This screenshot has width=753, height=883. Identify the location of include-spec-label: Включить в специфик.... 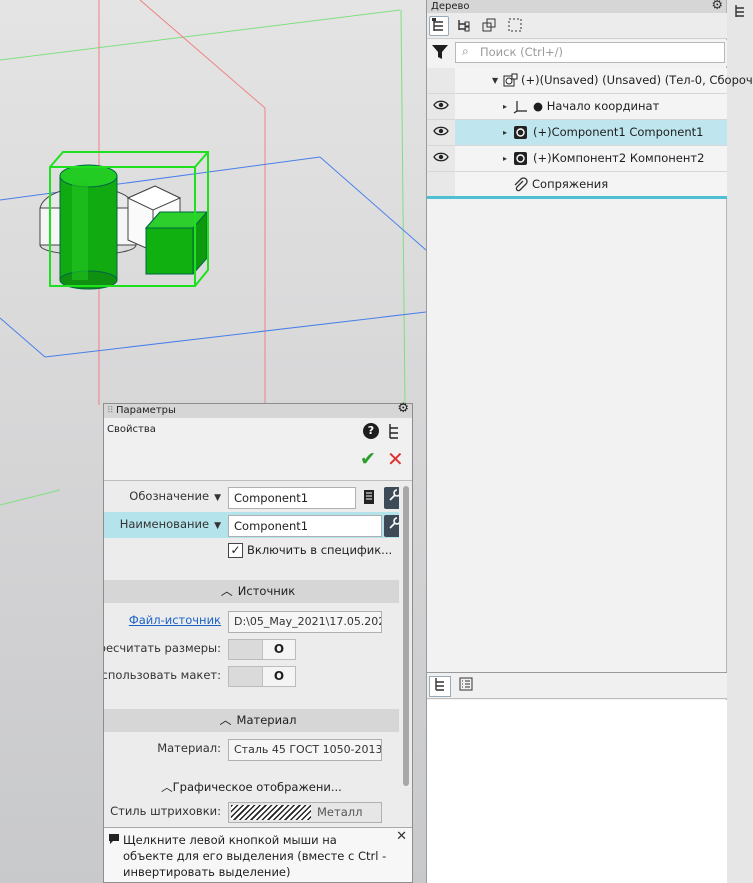
(320, 550).